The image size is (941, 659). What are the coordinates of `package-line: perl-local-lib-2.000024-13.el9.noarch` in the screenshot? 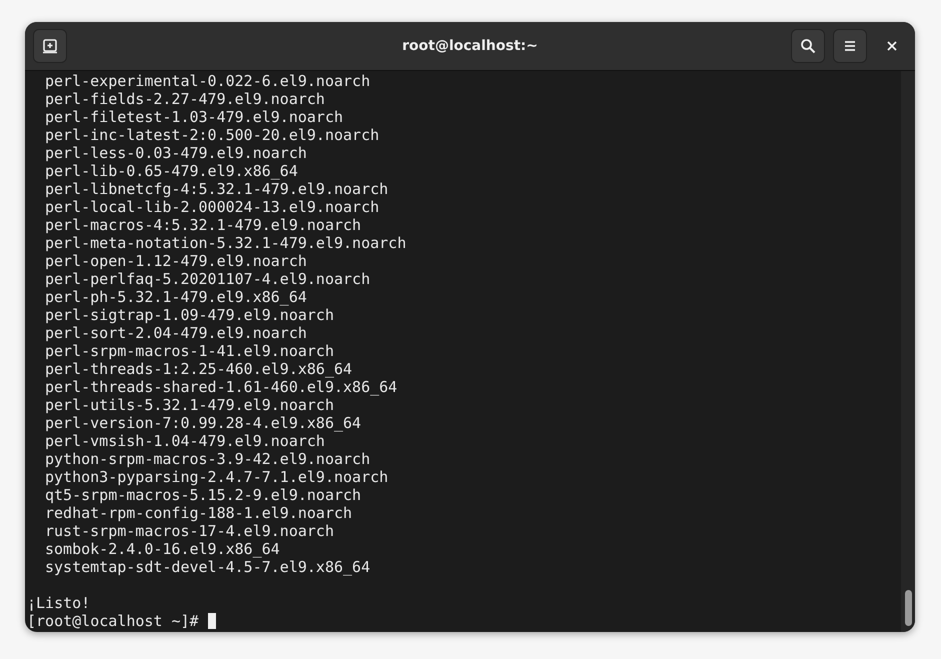 It's located at (212, 207).